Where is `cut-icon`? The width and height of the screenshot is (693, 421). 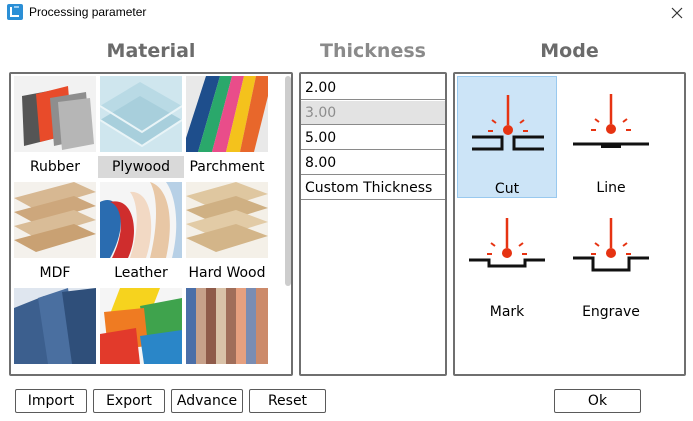 cut-icon is located at coordinates (508, 123).